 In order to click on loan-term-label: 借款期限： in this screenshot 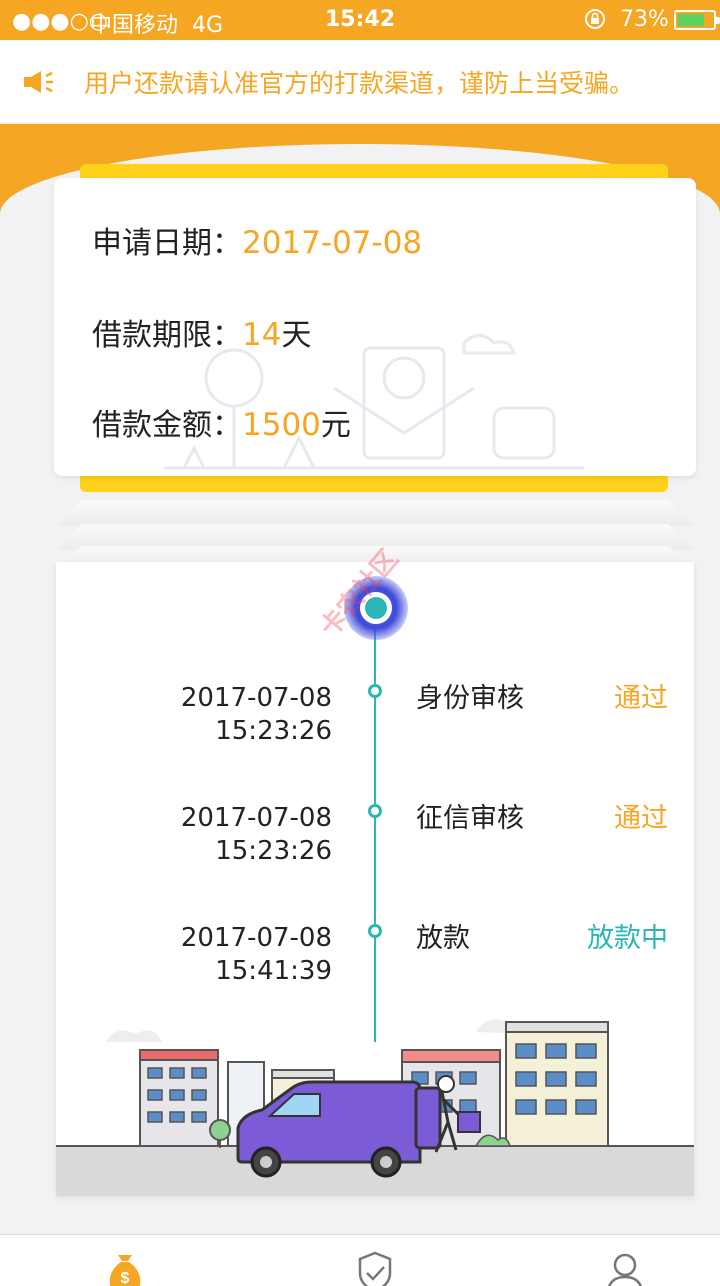, I will do `click(167, 335)`.